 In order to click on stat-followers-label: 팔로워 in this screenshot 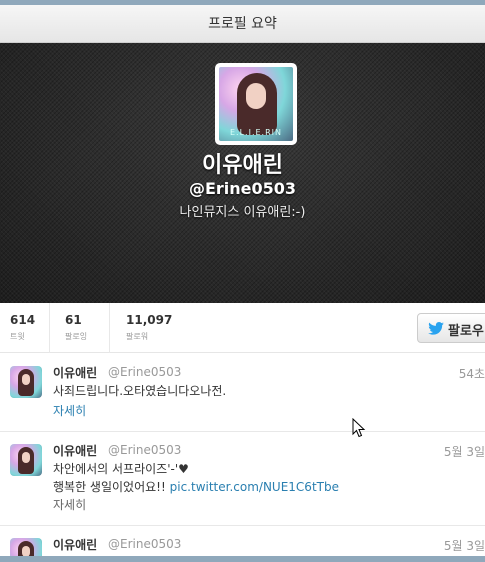, I will do `click(137, 336)`.